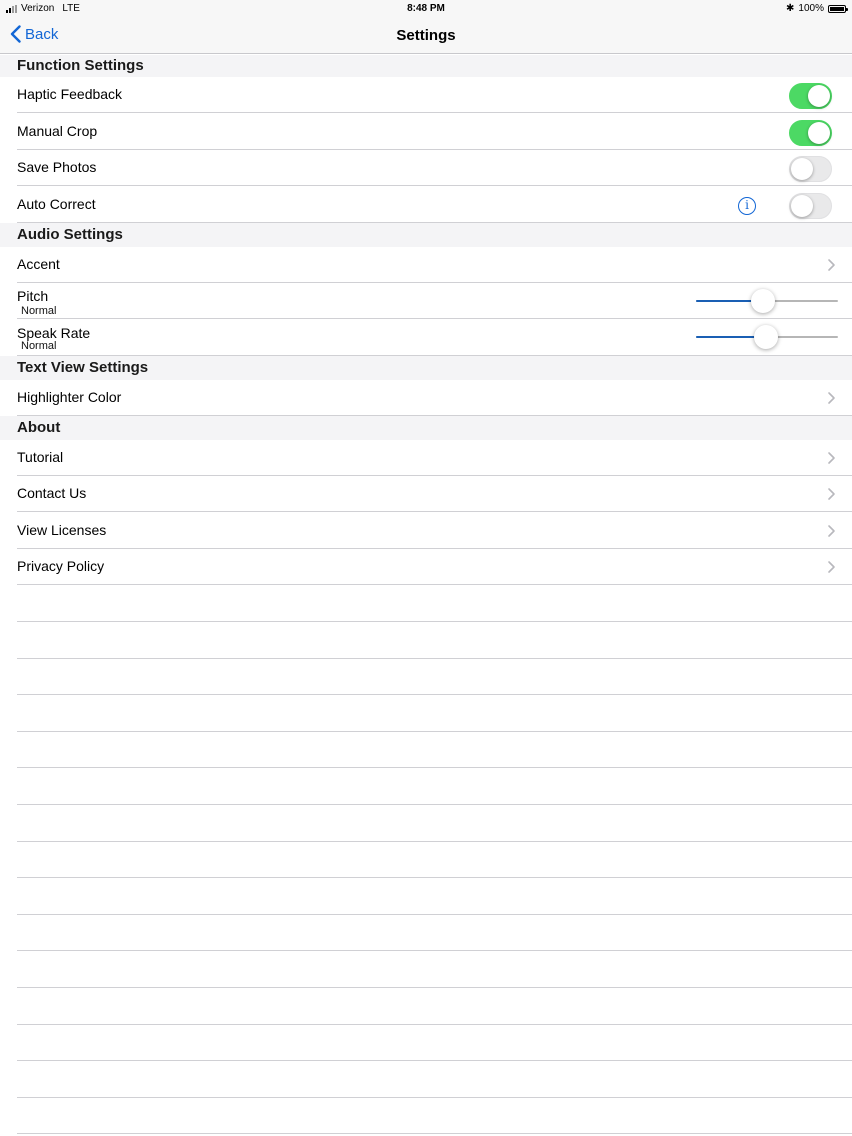  What do you see at coordinates (61, 566) in the screenshot?
I see `row-label: Privacy Policy` at bounding box center [61, 566].